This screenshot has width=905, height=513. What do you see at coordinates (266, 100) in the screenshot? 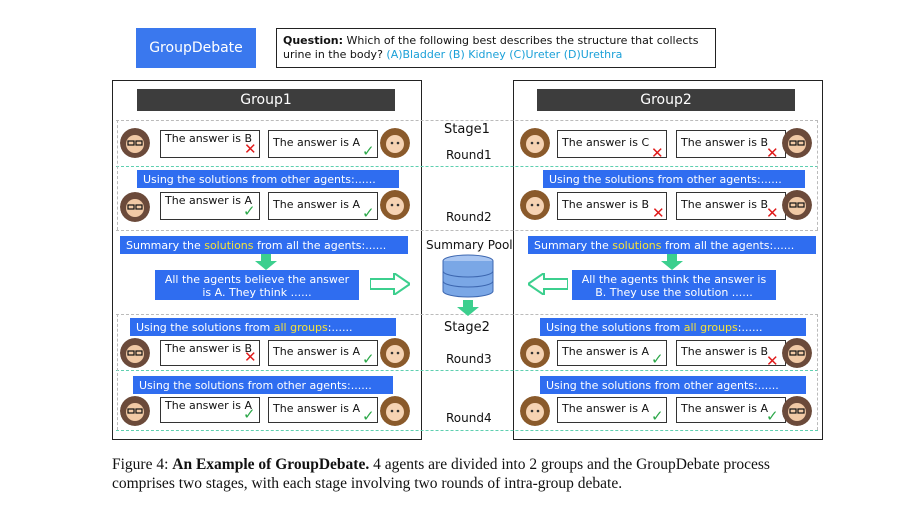
I see `group1-title: Group1` at bounding box center [266, 100].